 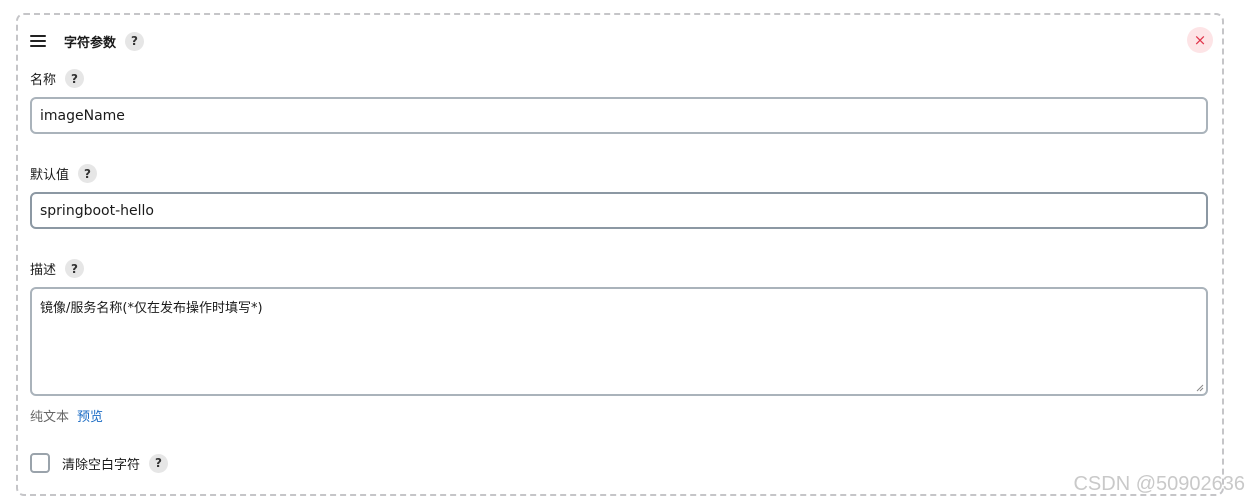 I want to click on name-label: 名称, so click(x=43, y=80).